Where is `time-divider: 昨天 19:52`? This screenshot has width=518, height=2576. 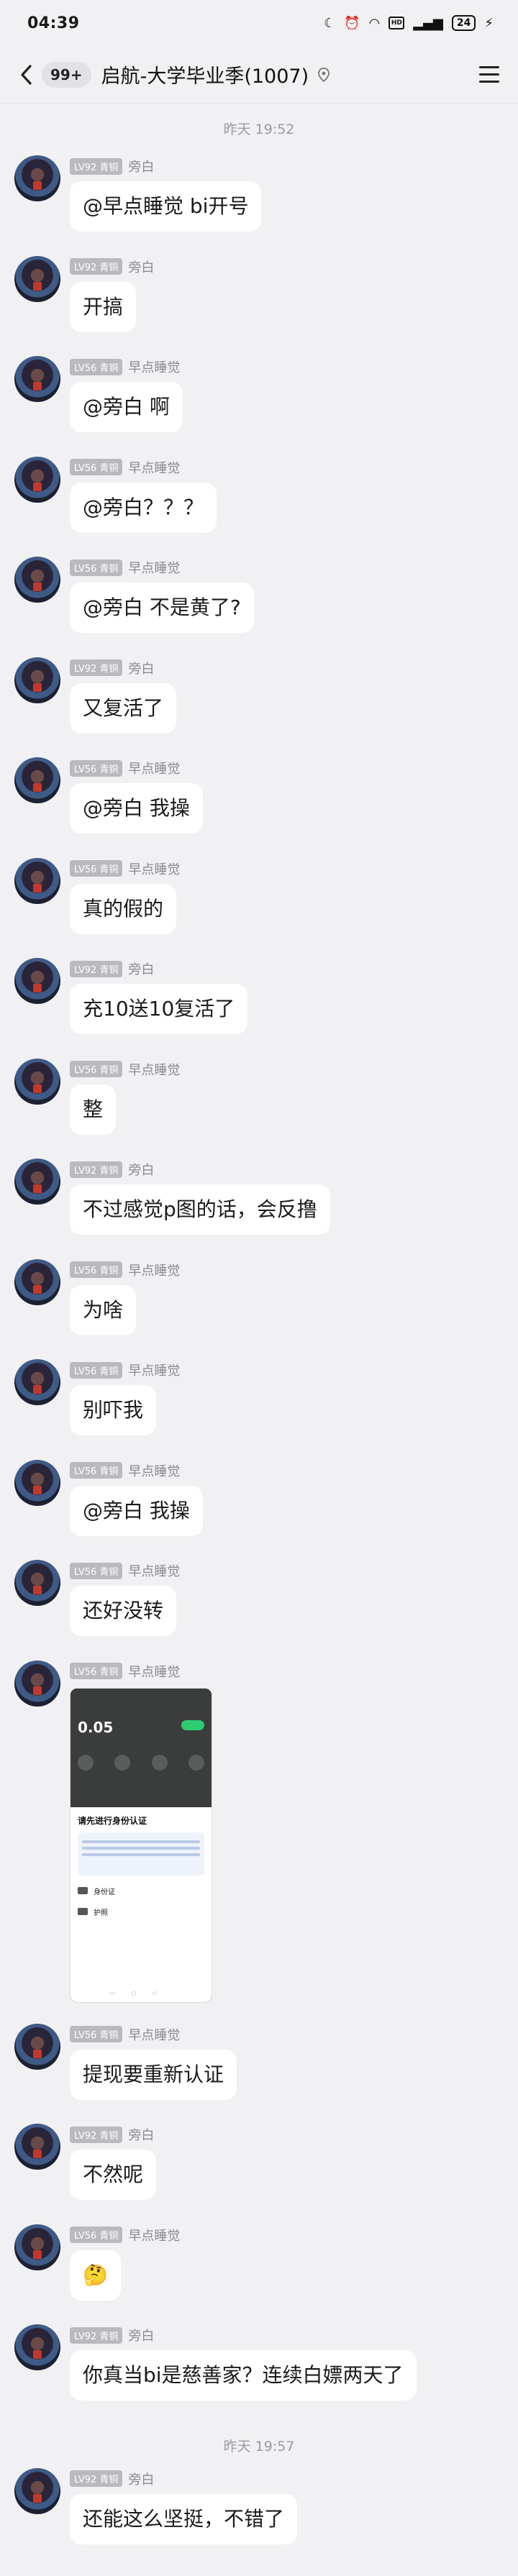 time-divider: 昨天 19:52 is located at coordinates (259, 129).